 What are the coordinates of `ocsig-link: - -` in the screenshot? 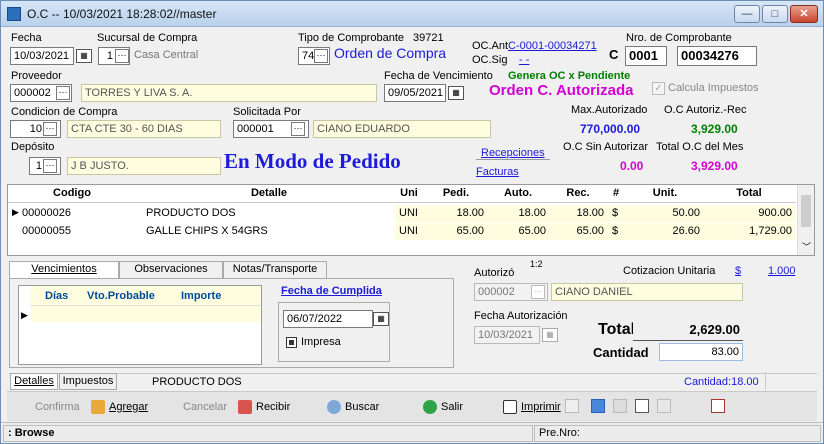 It's located at (524, 60).